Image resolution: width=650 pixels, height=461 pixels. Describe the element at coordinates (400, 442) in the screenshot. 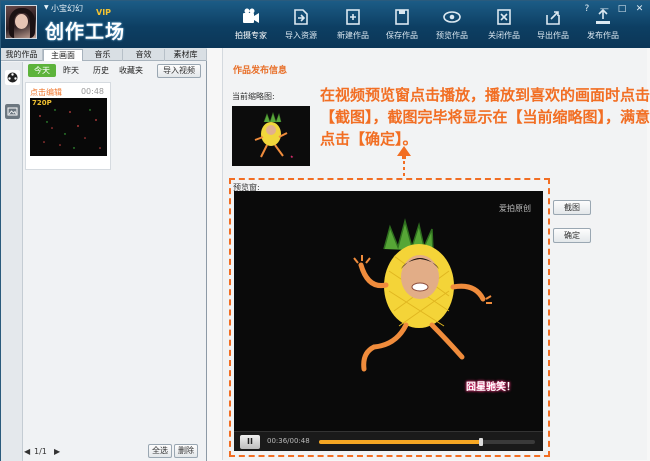

I see `progress-fill` at that location.